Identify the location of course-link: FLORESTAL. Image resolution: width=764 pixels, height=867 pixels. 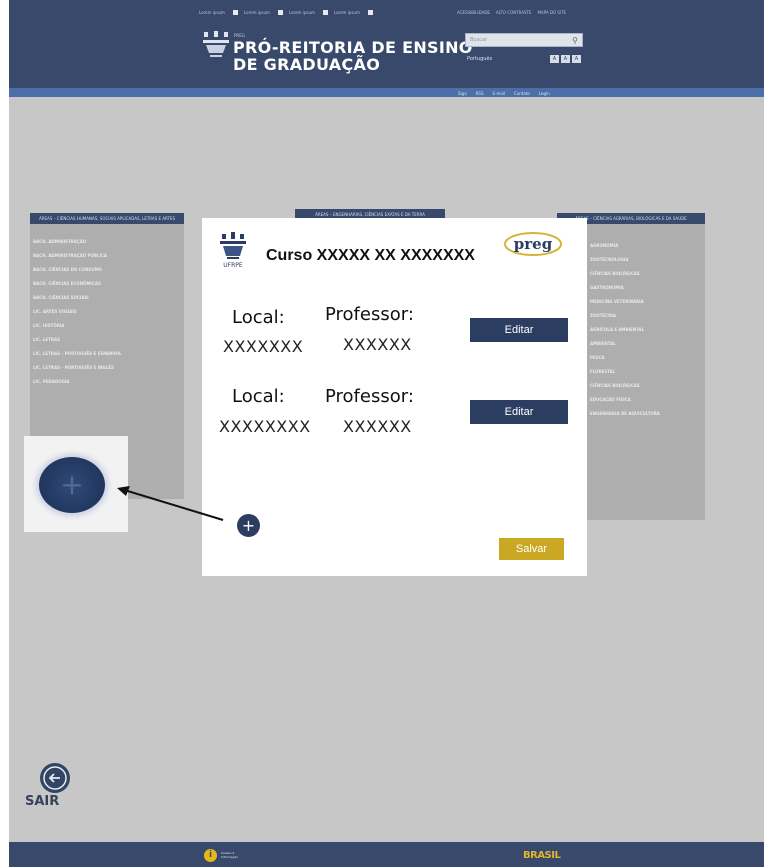
(625, 371).